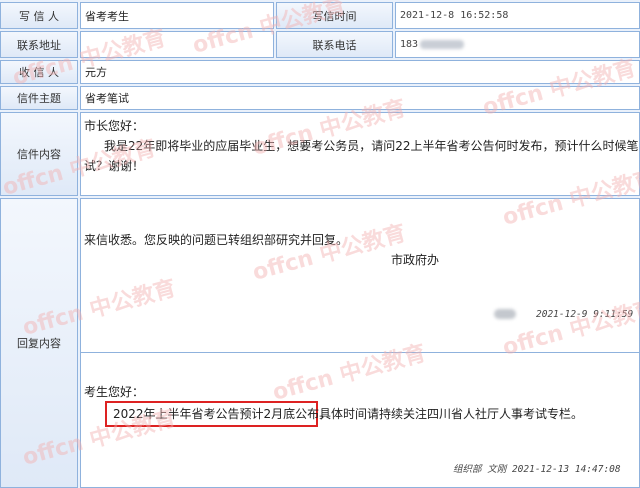  Describe the element at coordinates (517, 15) in the screenshot. I see `write-time-value: 2021-12-8 16:52:58` at that location.